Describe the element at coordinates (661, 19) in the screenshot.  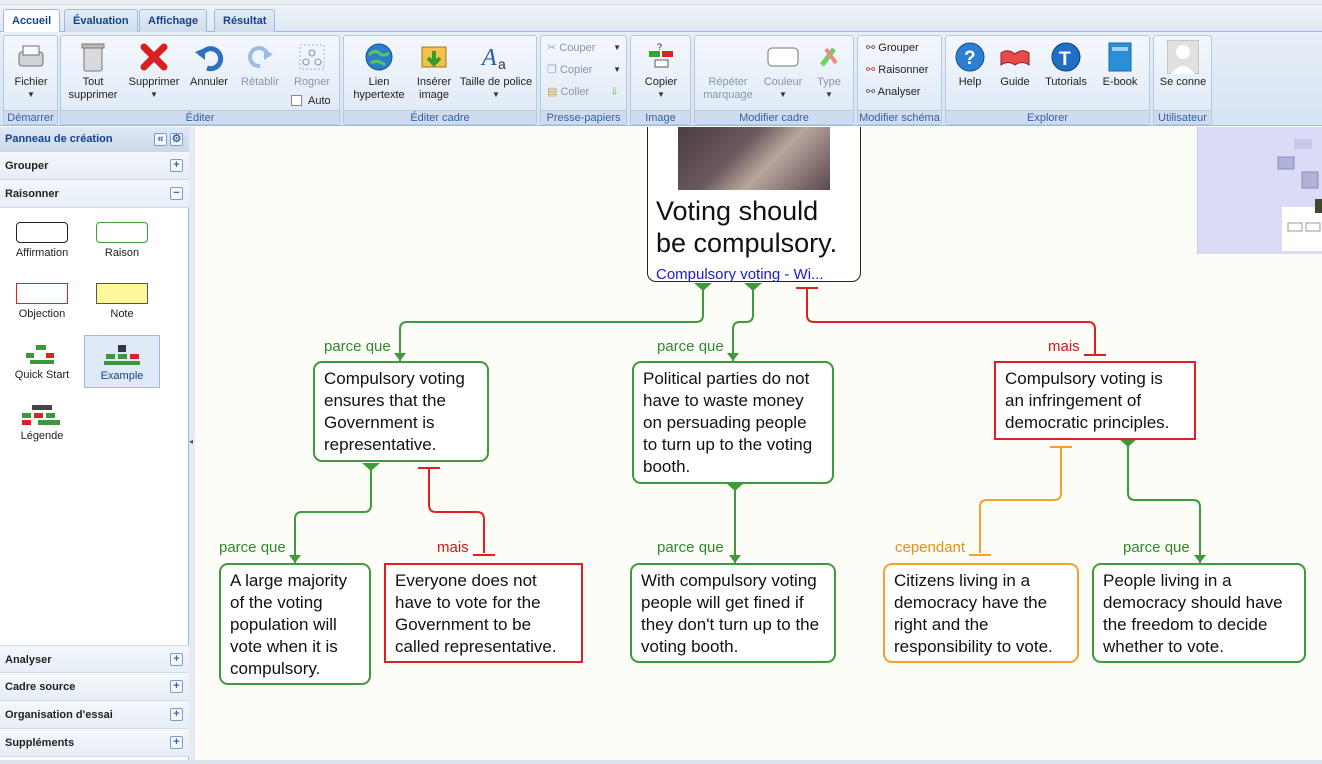
I see `ribbon-tab-bar: Accueil Évaluation Affichage Résultat` at that location.